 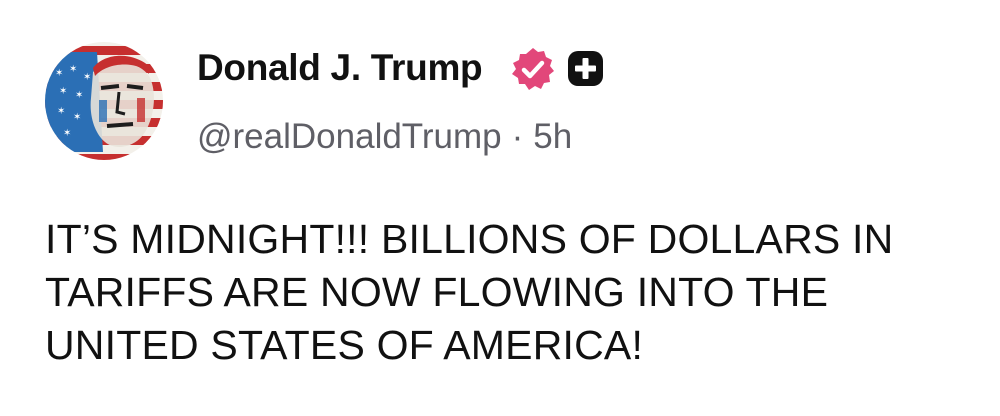 I want to click on avatar-image: ✶ ✶ ✶ ✶ ✶ ✶ ✶ ✶, so click(x=104, y=101).